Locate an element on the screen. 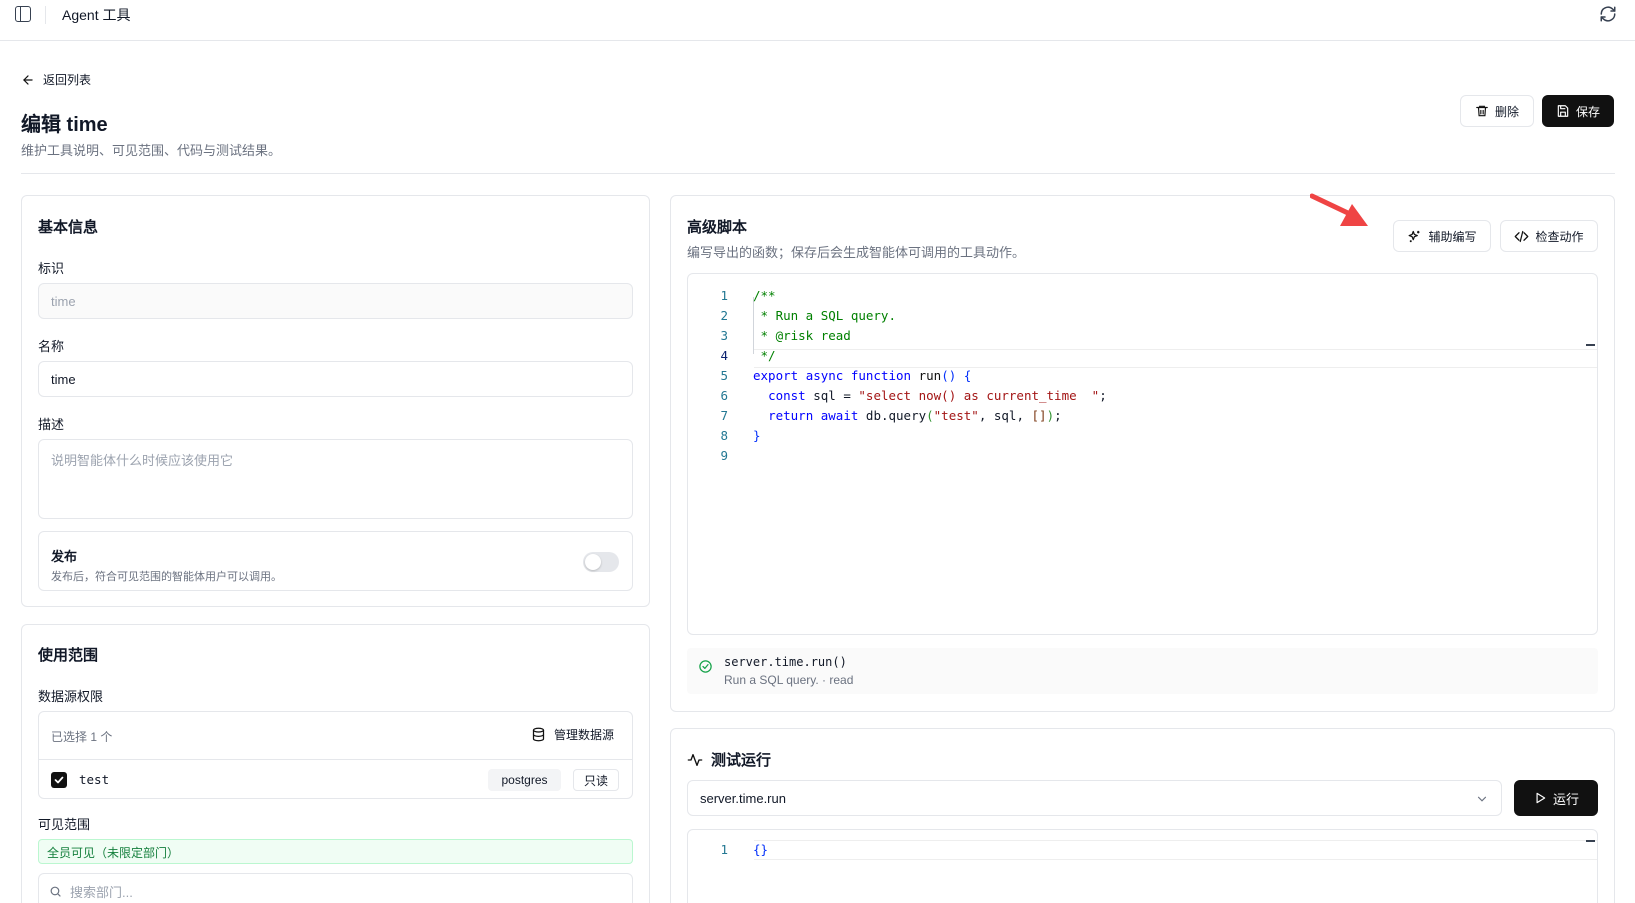  datasource-checkbox is located at coordinates (59, 780).